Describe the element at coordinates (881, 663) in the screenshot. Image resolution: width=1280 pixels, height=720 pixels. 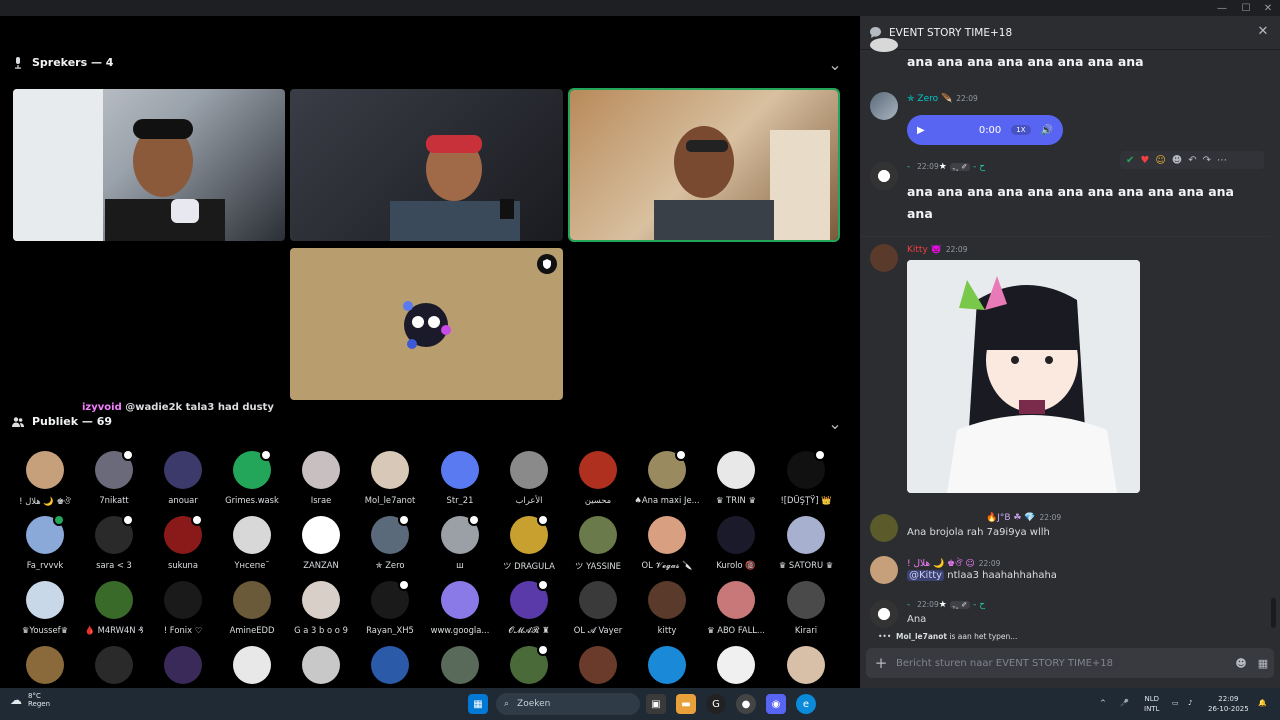
I see `attach-plus-icon: +` at that location.